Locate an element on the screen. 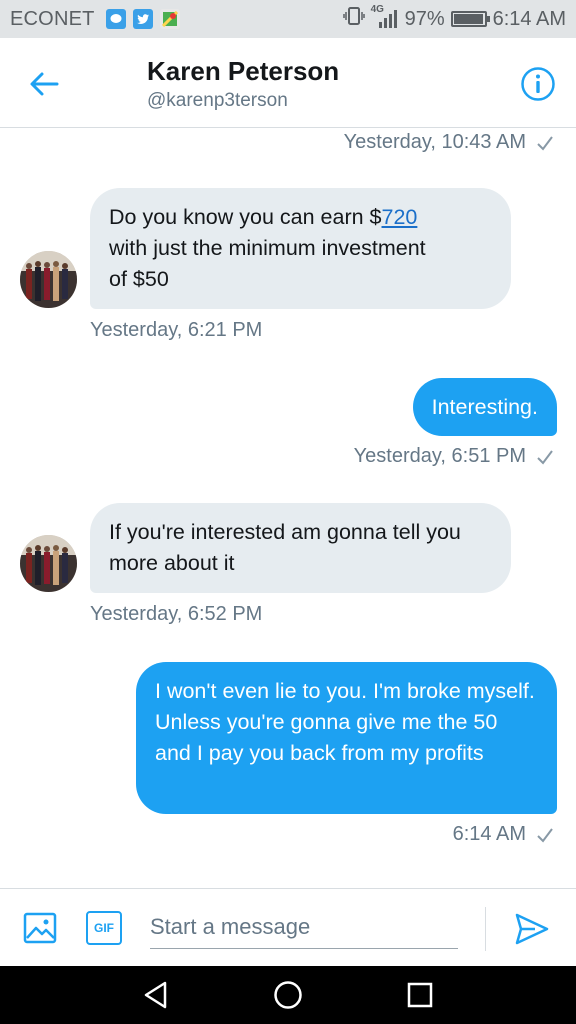  gif-button: GIF is located at coordinates (104, 928).